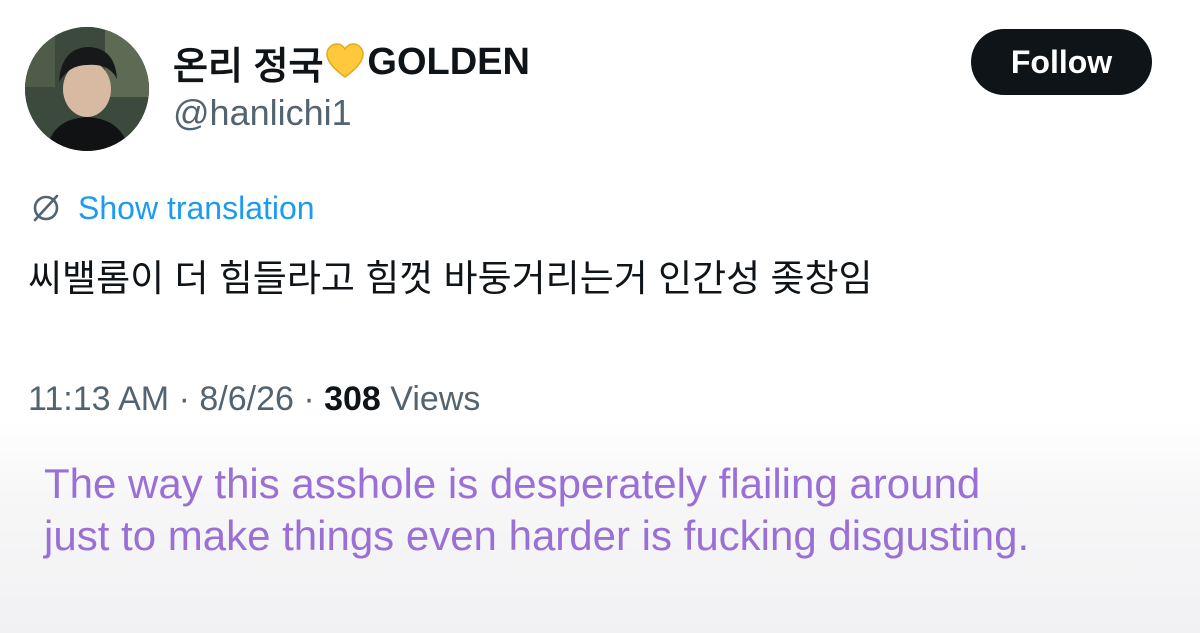 This screenshot has width=1200, height=633. What do you see at coordinates (246, 399) in the screenshot?
I see `tweet-date: 8/6/26` at bounding box center [246, 399].